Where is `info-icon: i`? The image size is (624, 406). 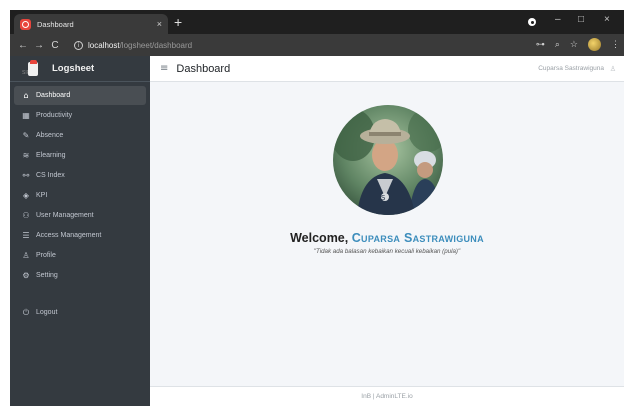
info-icon: i is located at coordinates (78, 45).